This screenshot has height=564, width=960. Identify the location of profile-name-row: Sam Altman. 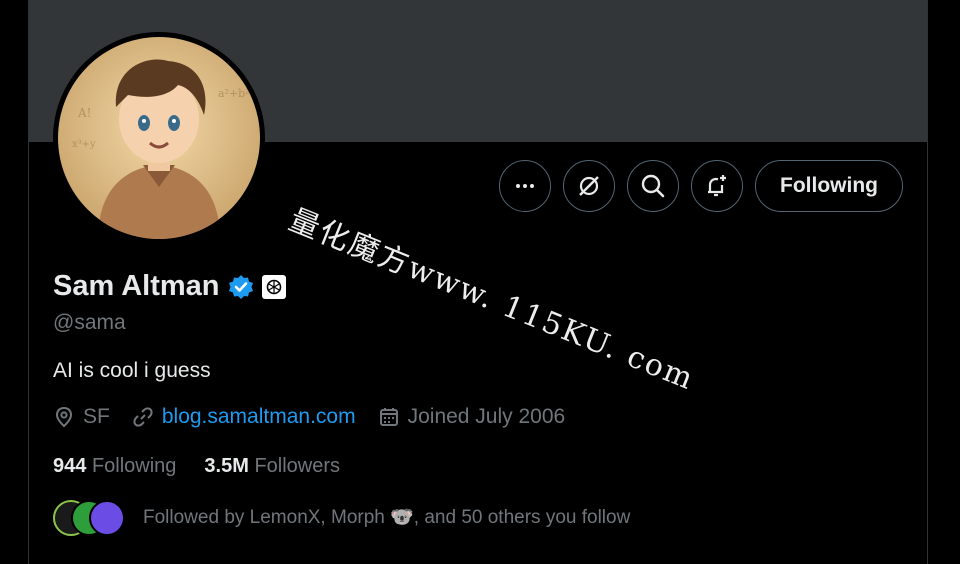
(169, 286).